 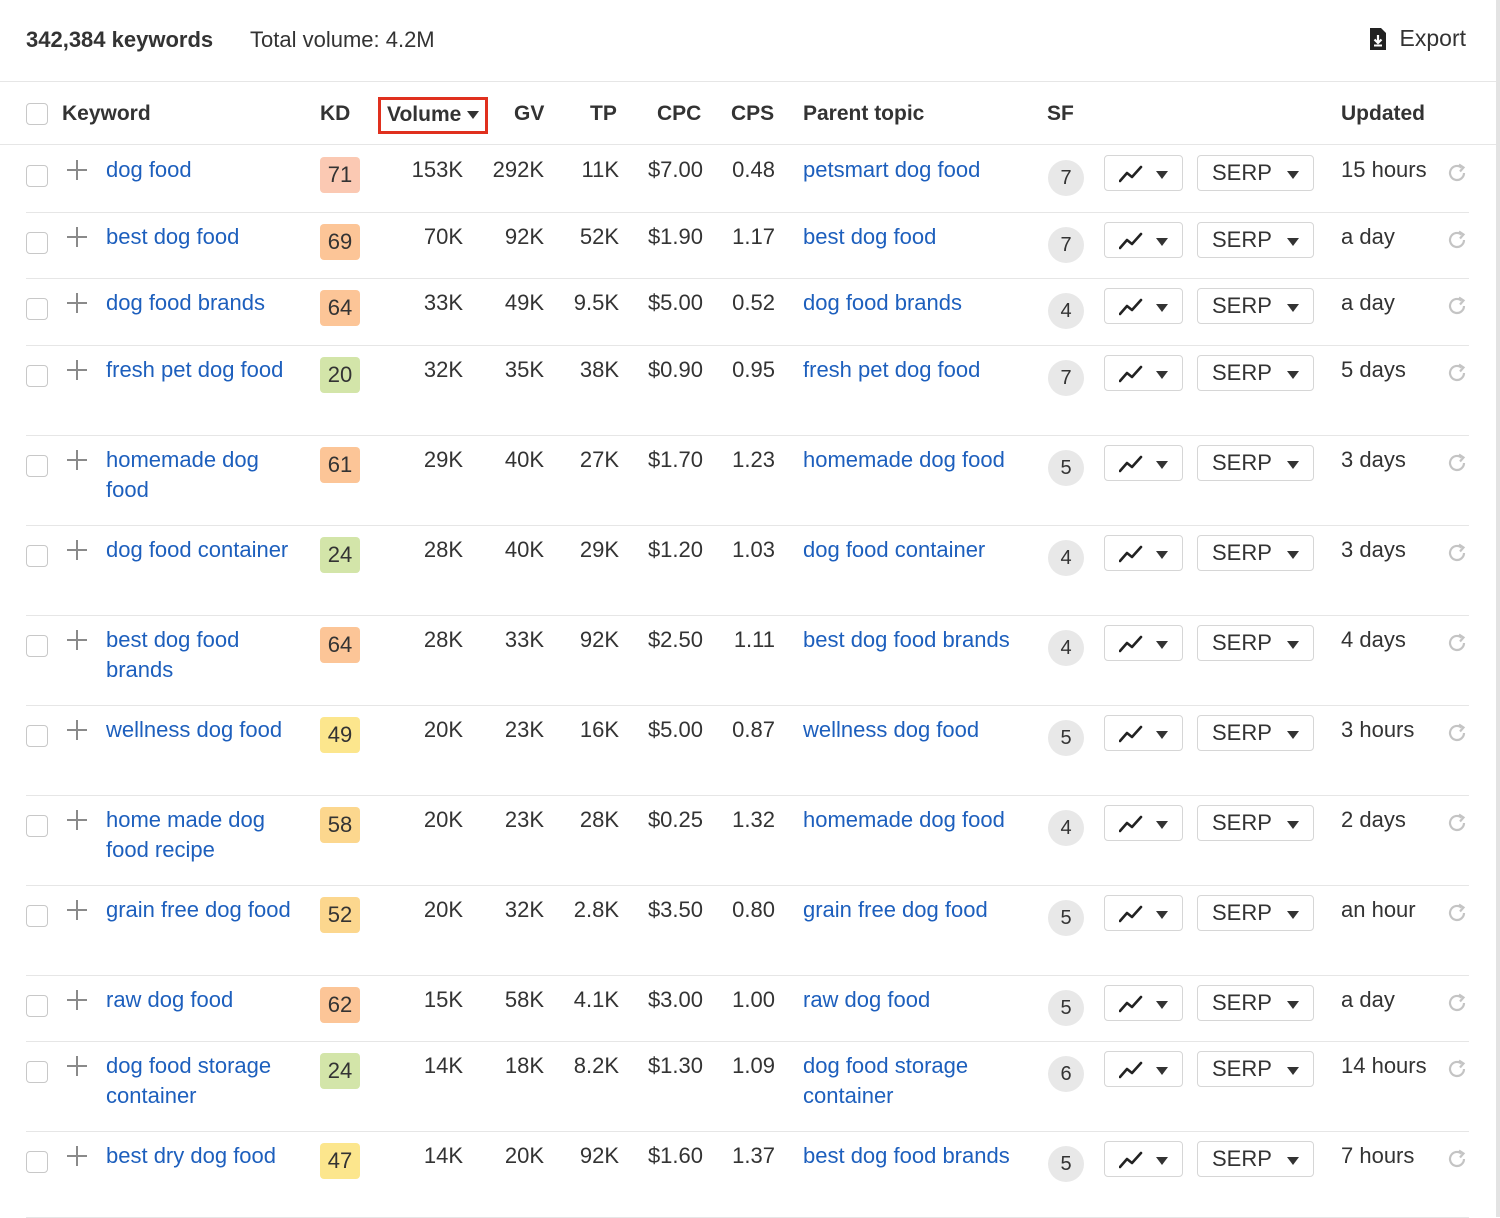 What do you see at coordinates (1060, 114) in the screenshot?
I see `column-header-sf: SF` at bounding box center [1060, 114].